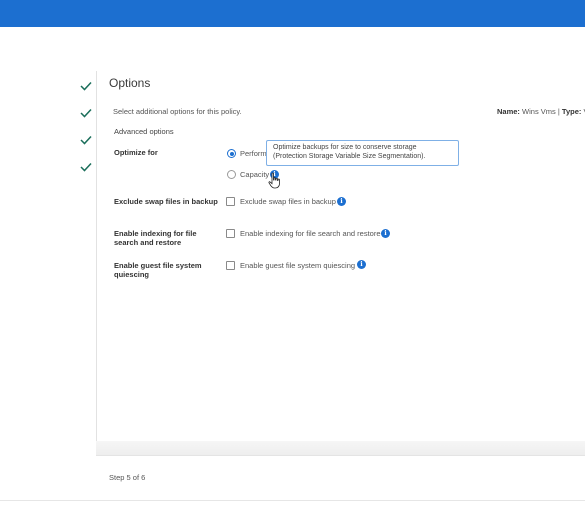  Describe the element at coordinates (340, 448) in the screenshot. I see `footer-shadow` at that location.